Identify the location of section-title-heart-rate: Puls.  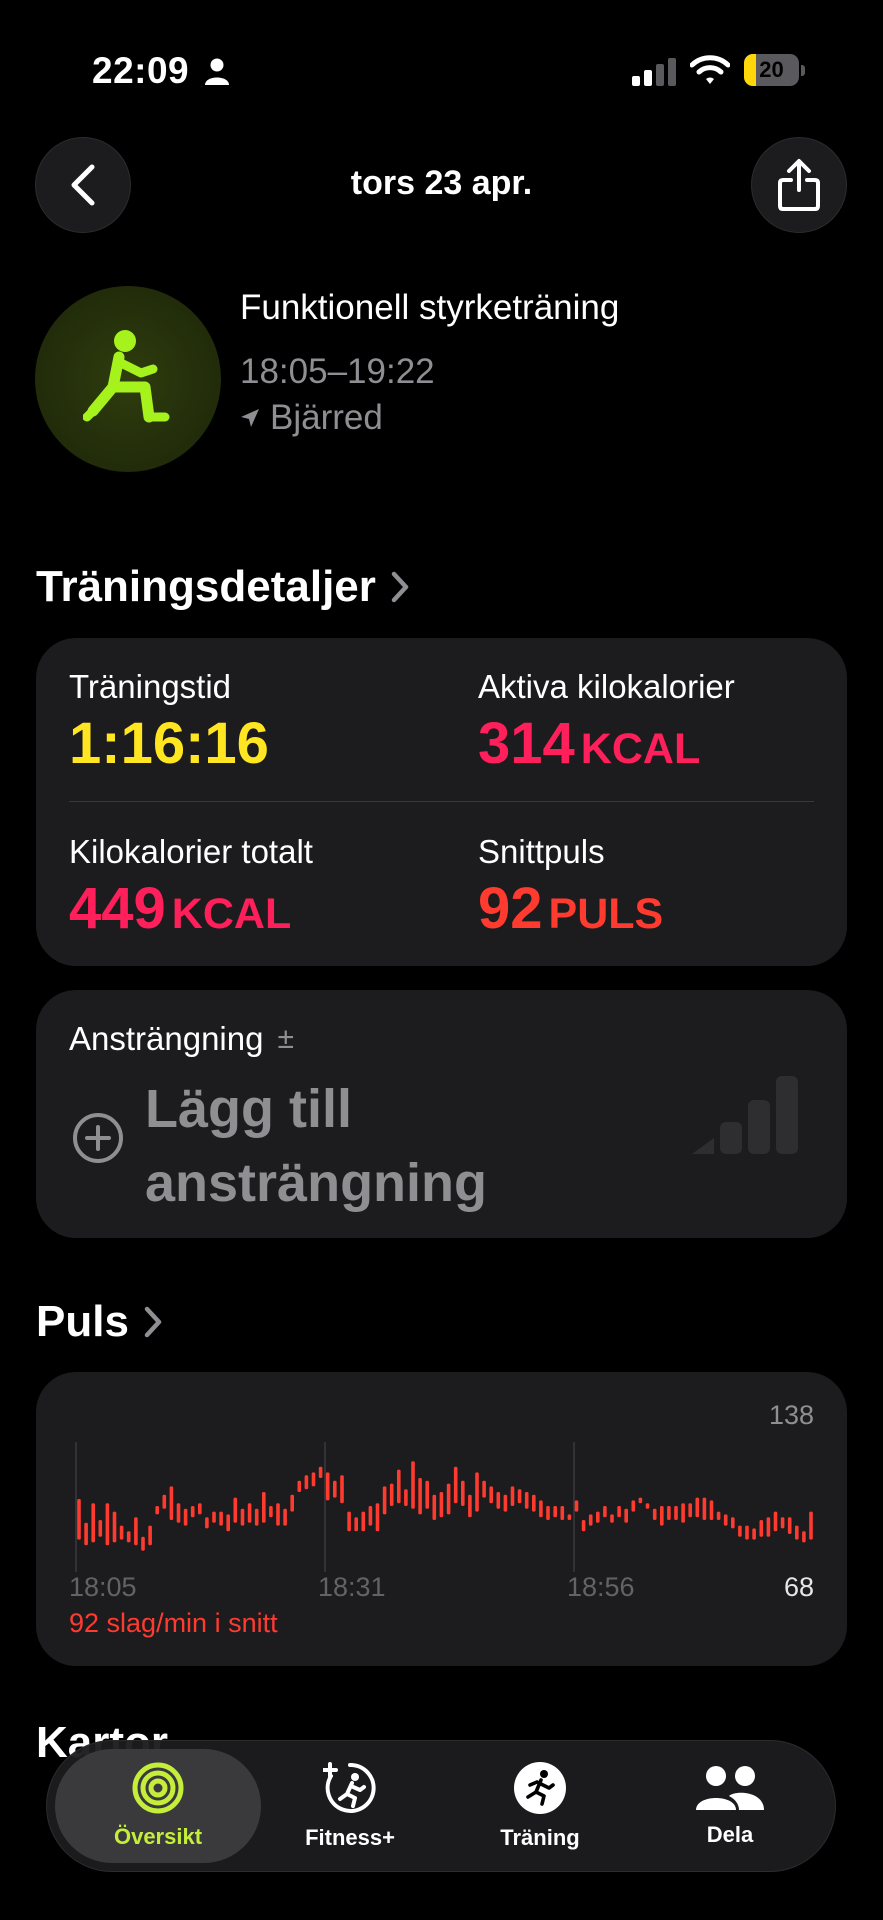
(82, 1321).